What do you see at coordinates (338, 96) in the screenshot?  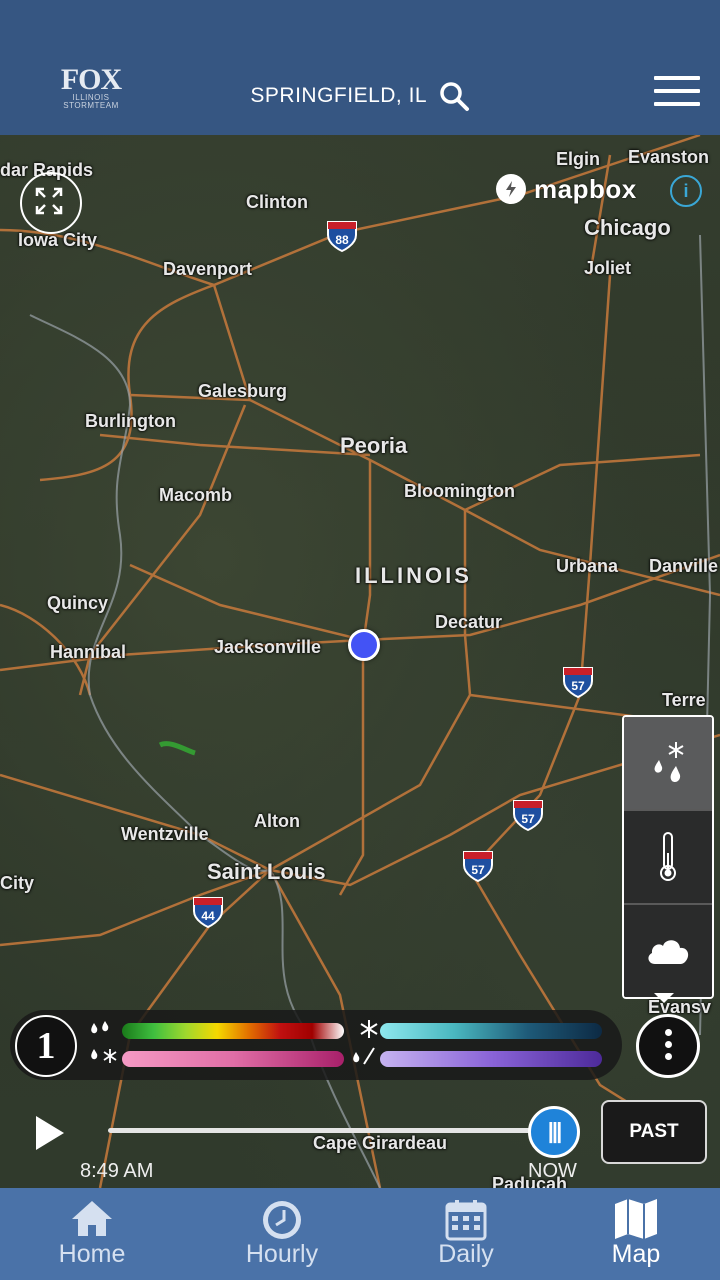 I see `location-title: SPRINGFIELD, IL` at bounding box center [338, 96].